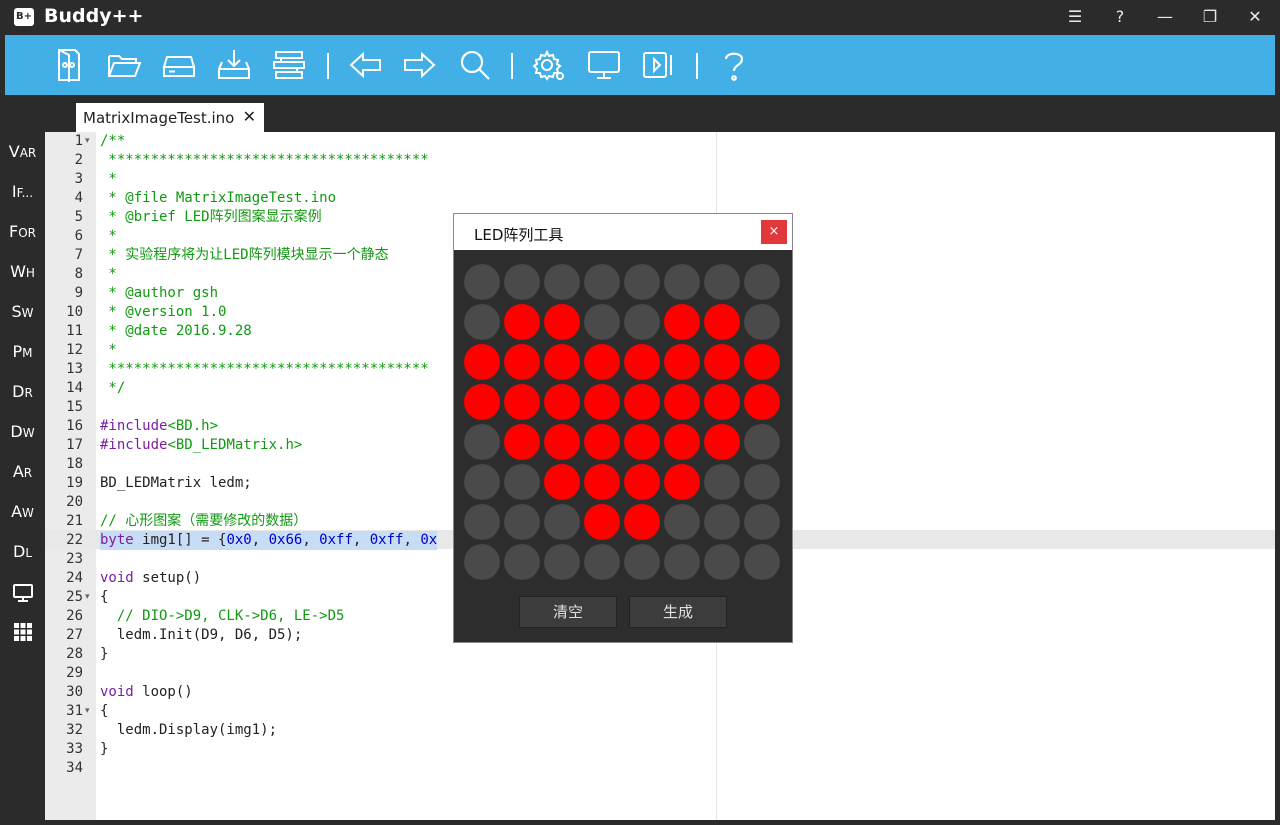 This screenshot has height=825, width=1280. Describe the element at coordinates (774, 232) in the screenshot. I see `dialog-close-button: ×` at that location.